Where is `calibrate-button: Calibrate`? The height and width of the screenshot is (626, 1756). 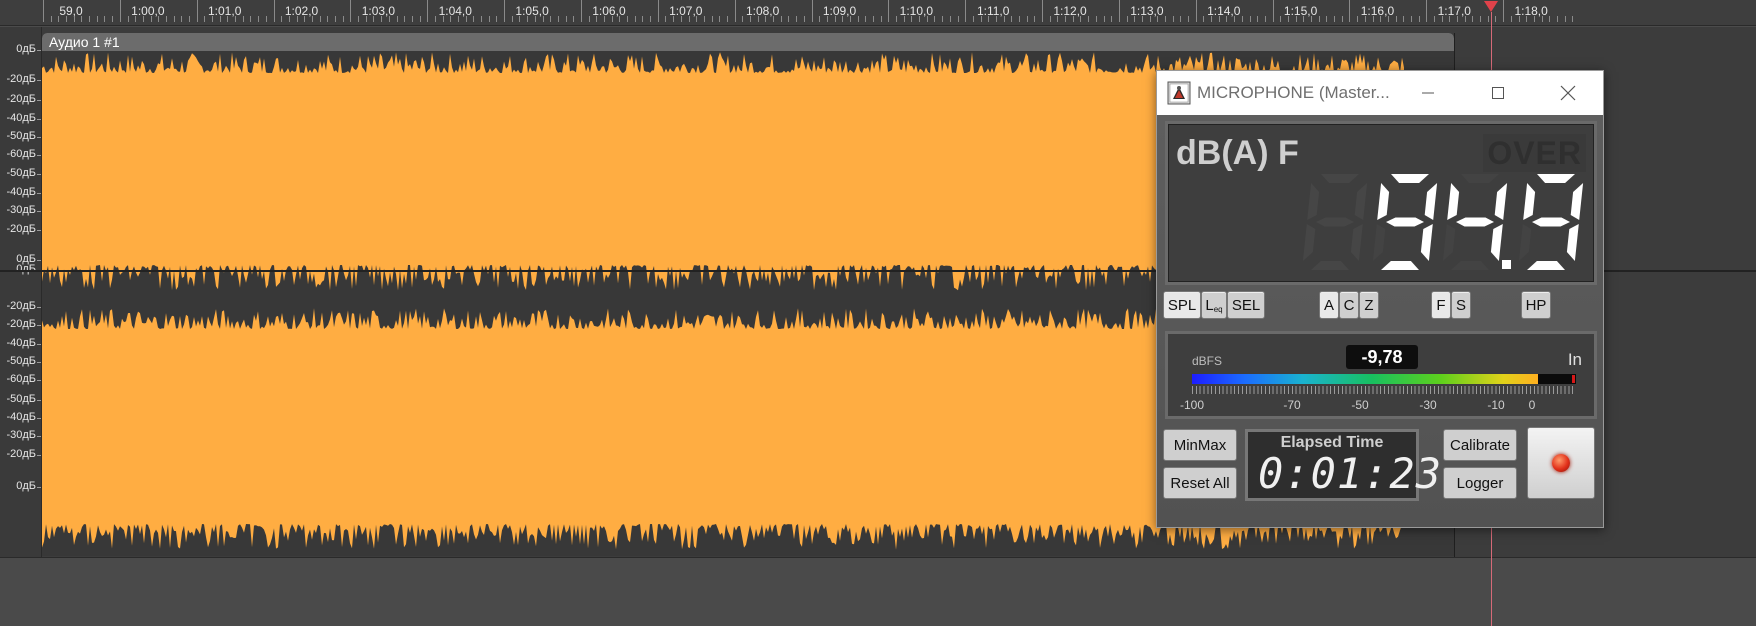 calibrate-button: Calibrate is located at coordinates (1480, 445).